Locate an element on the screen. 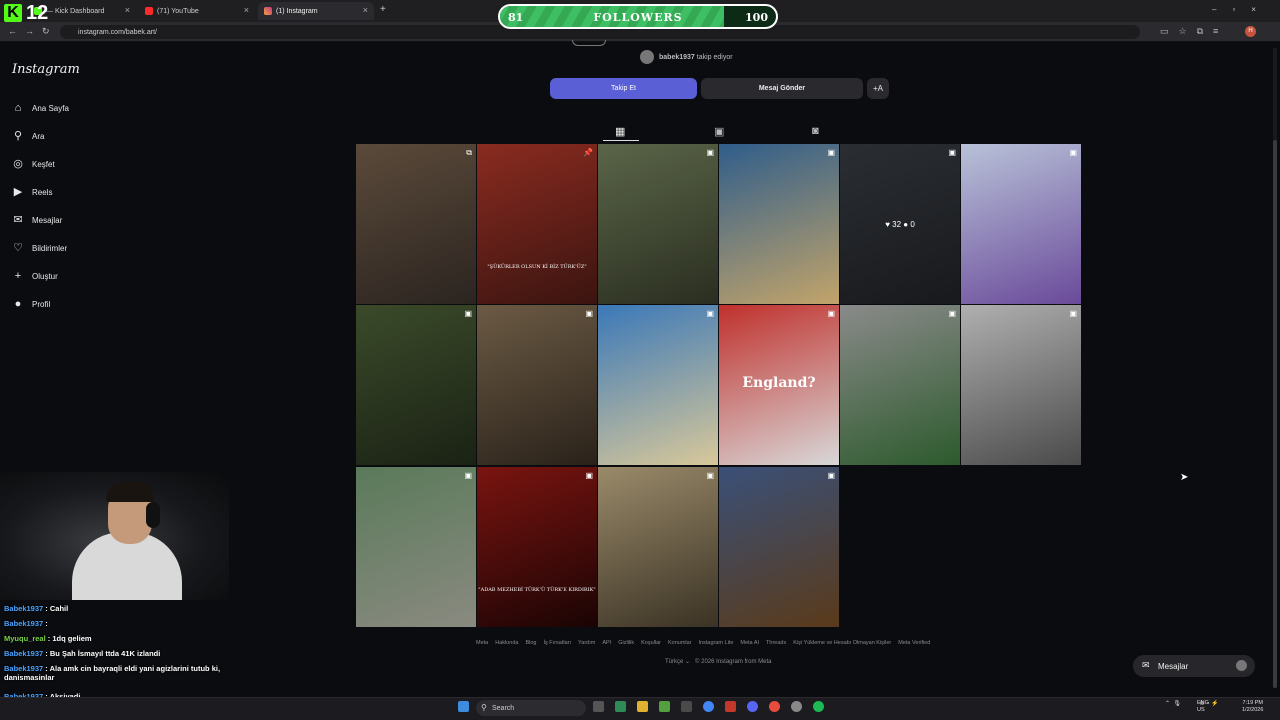  windows-start-icon is located at coordinates (463, 706).